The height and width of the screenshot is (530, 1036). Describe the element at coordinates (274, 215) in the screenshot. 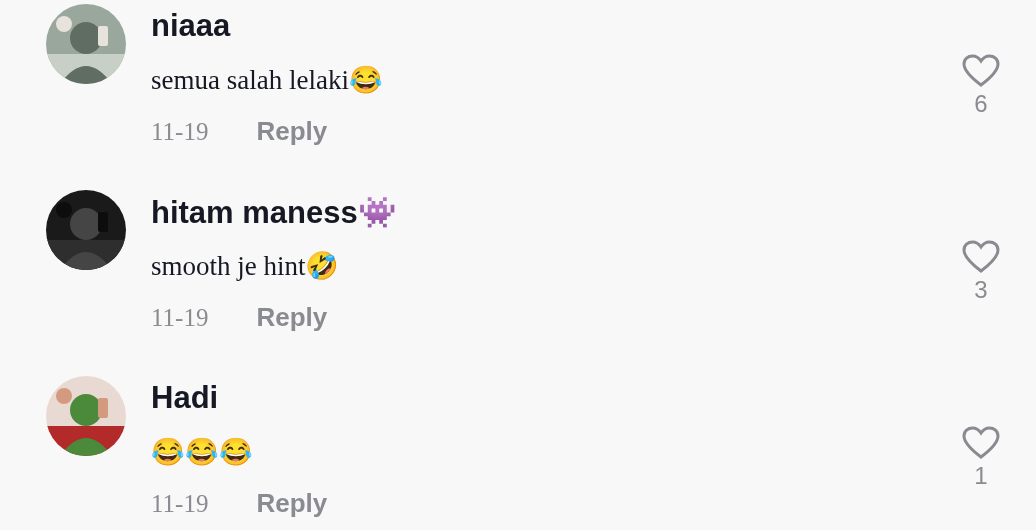

I see `username: hitam maness👾` at that location.